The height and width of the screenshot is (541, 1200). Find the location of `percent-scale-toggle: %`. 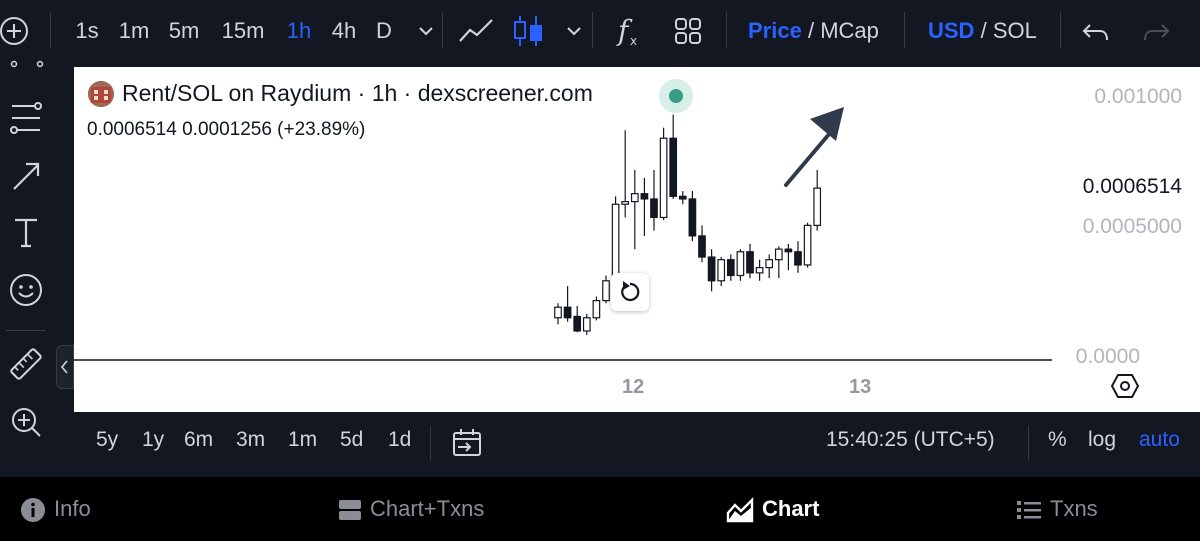

percent-scale-toggle: % is located at coordinates (1057, 440).